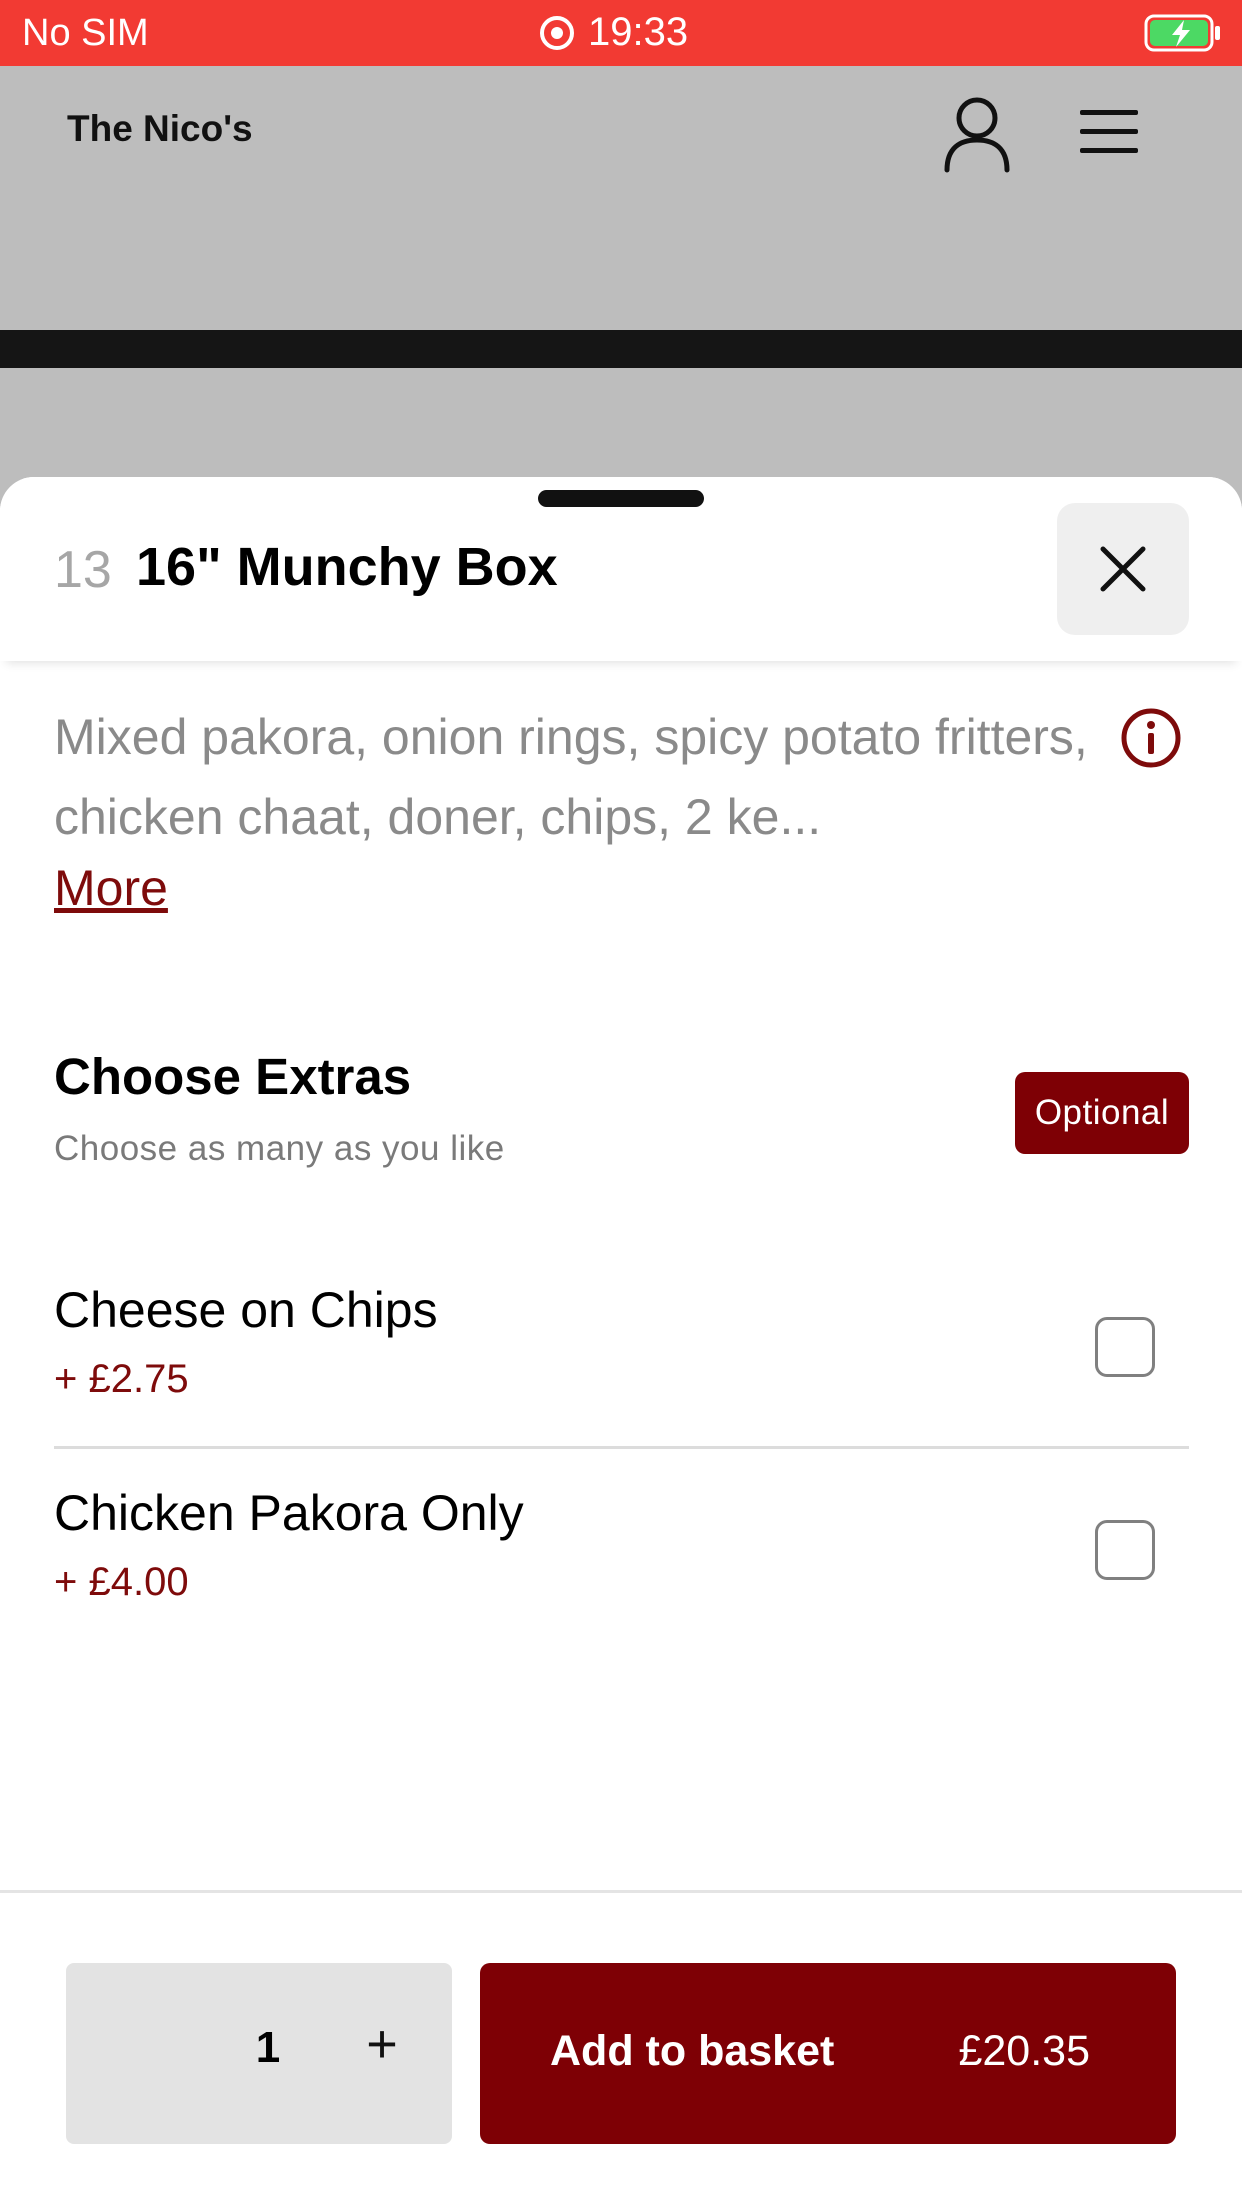  Describe the element at coordinates (621, 569) in the screenshot. I see `sheet-header: 13 16" Munchy Box` at that location.